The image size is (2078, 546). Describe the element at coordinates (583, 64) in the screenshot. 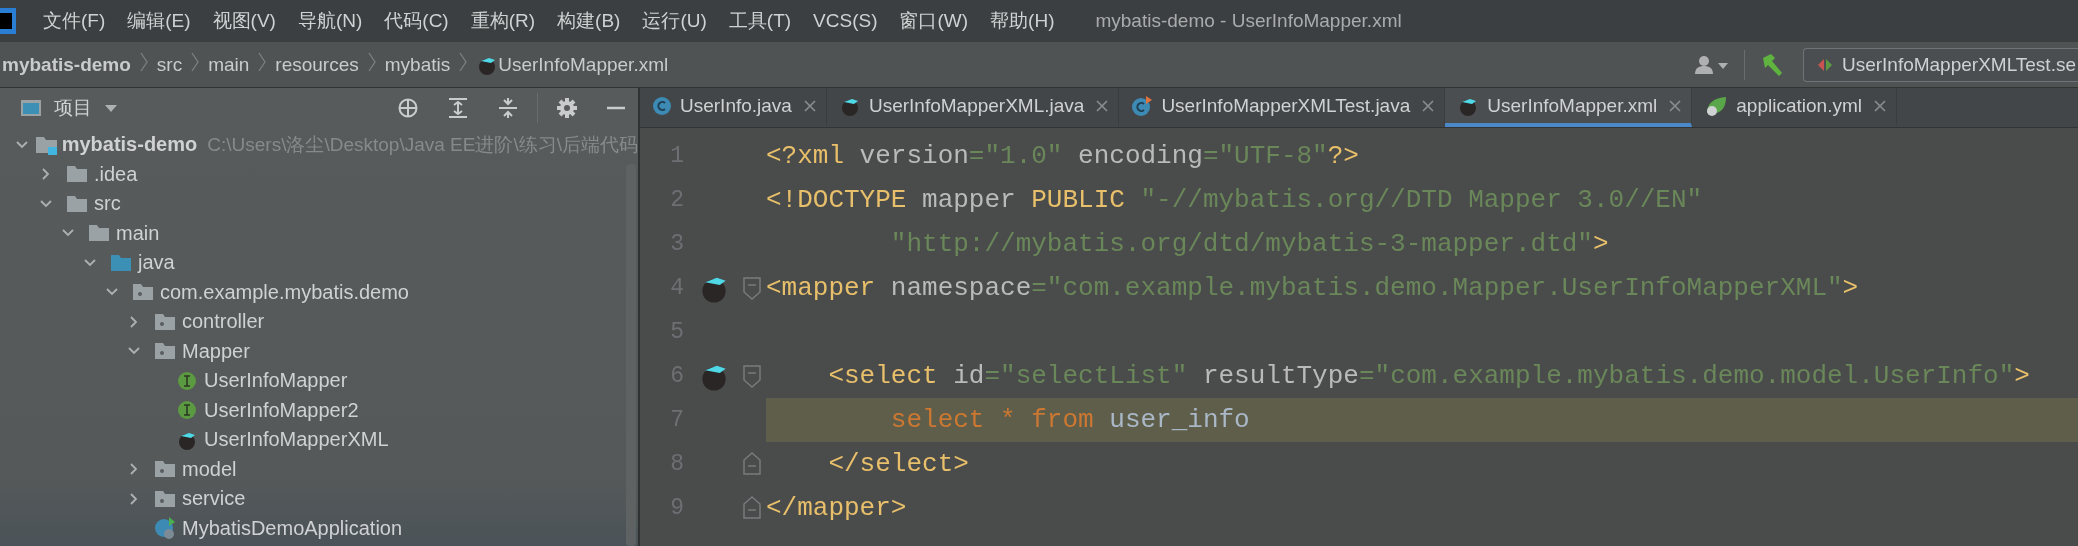

I see `breadcrumb-item: UserInfoMapper.xml` at that location.